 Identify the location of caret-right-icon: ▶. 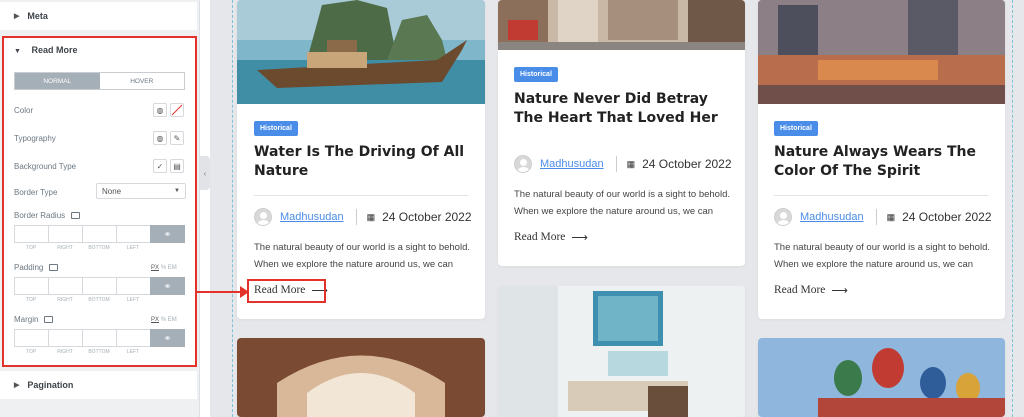
(17, 16).